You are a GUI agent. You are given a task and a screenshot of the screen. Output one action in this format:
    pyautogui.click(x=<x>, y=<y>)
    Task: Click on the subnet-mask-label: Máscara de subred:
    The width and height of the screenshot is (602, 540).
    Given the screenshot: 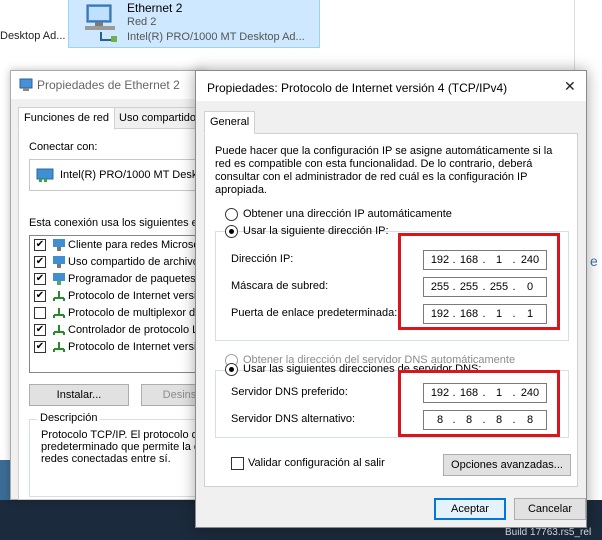 What is the action you would take?
    pyautogui.click(x=280, y=286)
    